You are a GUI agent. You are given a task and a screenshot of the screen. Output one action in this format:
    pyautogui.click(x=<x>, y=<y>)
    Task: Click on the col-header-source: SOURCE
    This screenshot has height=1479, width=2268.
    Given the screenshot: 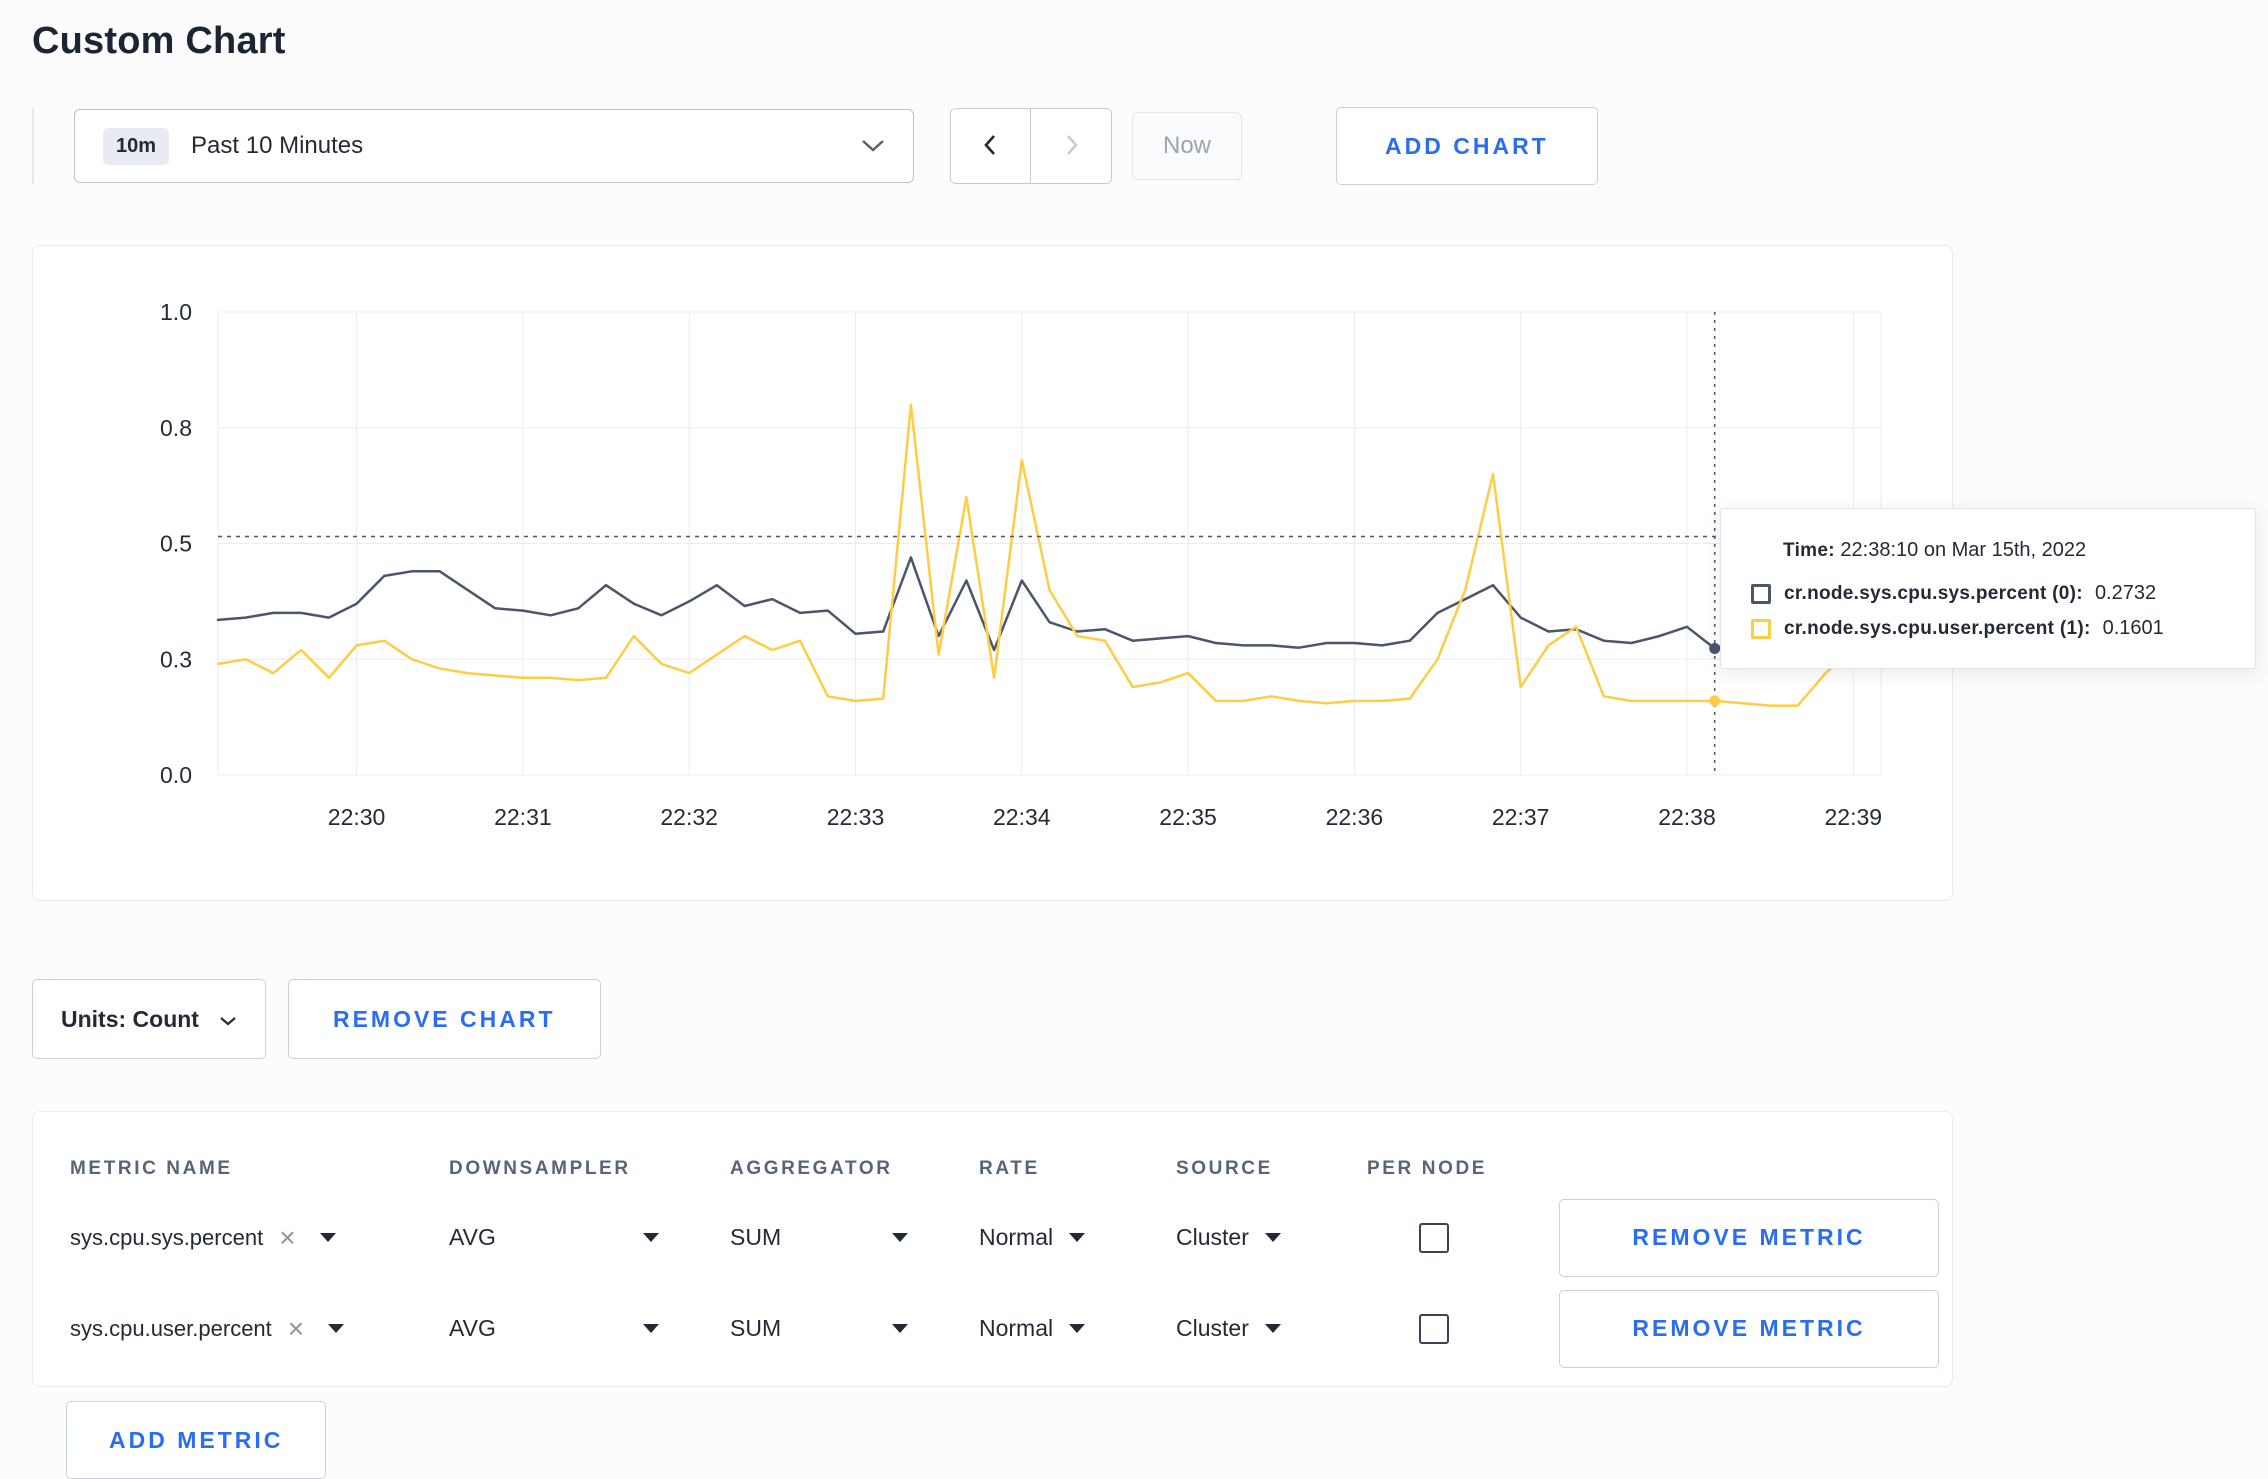 What is the action you would take?
    pyautogui.click(x=1224, y=1168)
    